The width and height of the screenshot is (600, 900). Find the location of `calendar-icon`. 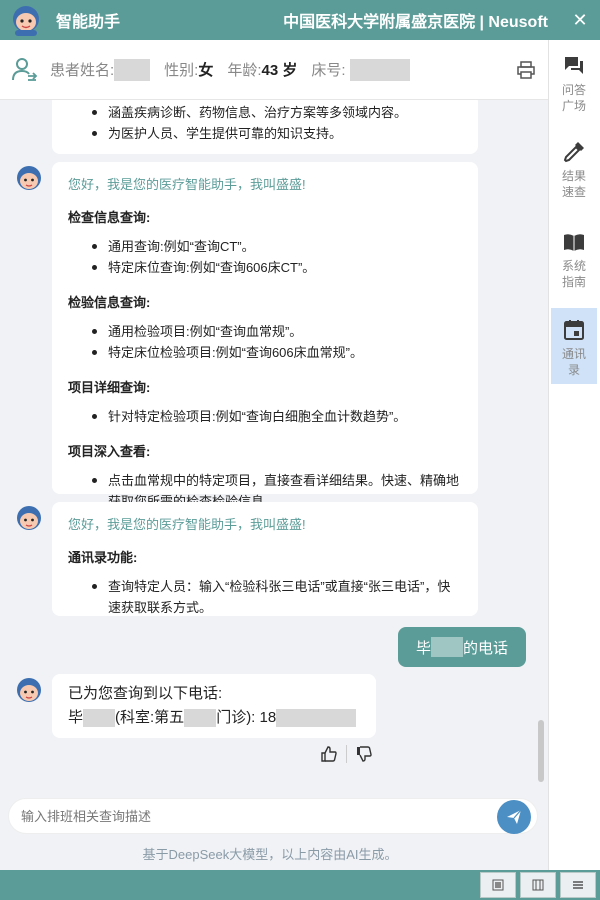

calendar-icon is located at coordinates (574, 330).